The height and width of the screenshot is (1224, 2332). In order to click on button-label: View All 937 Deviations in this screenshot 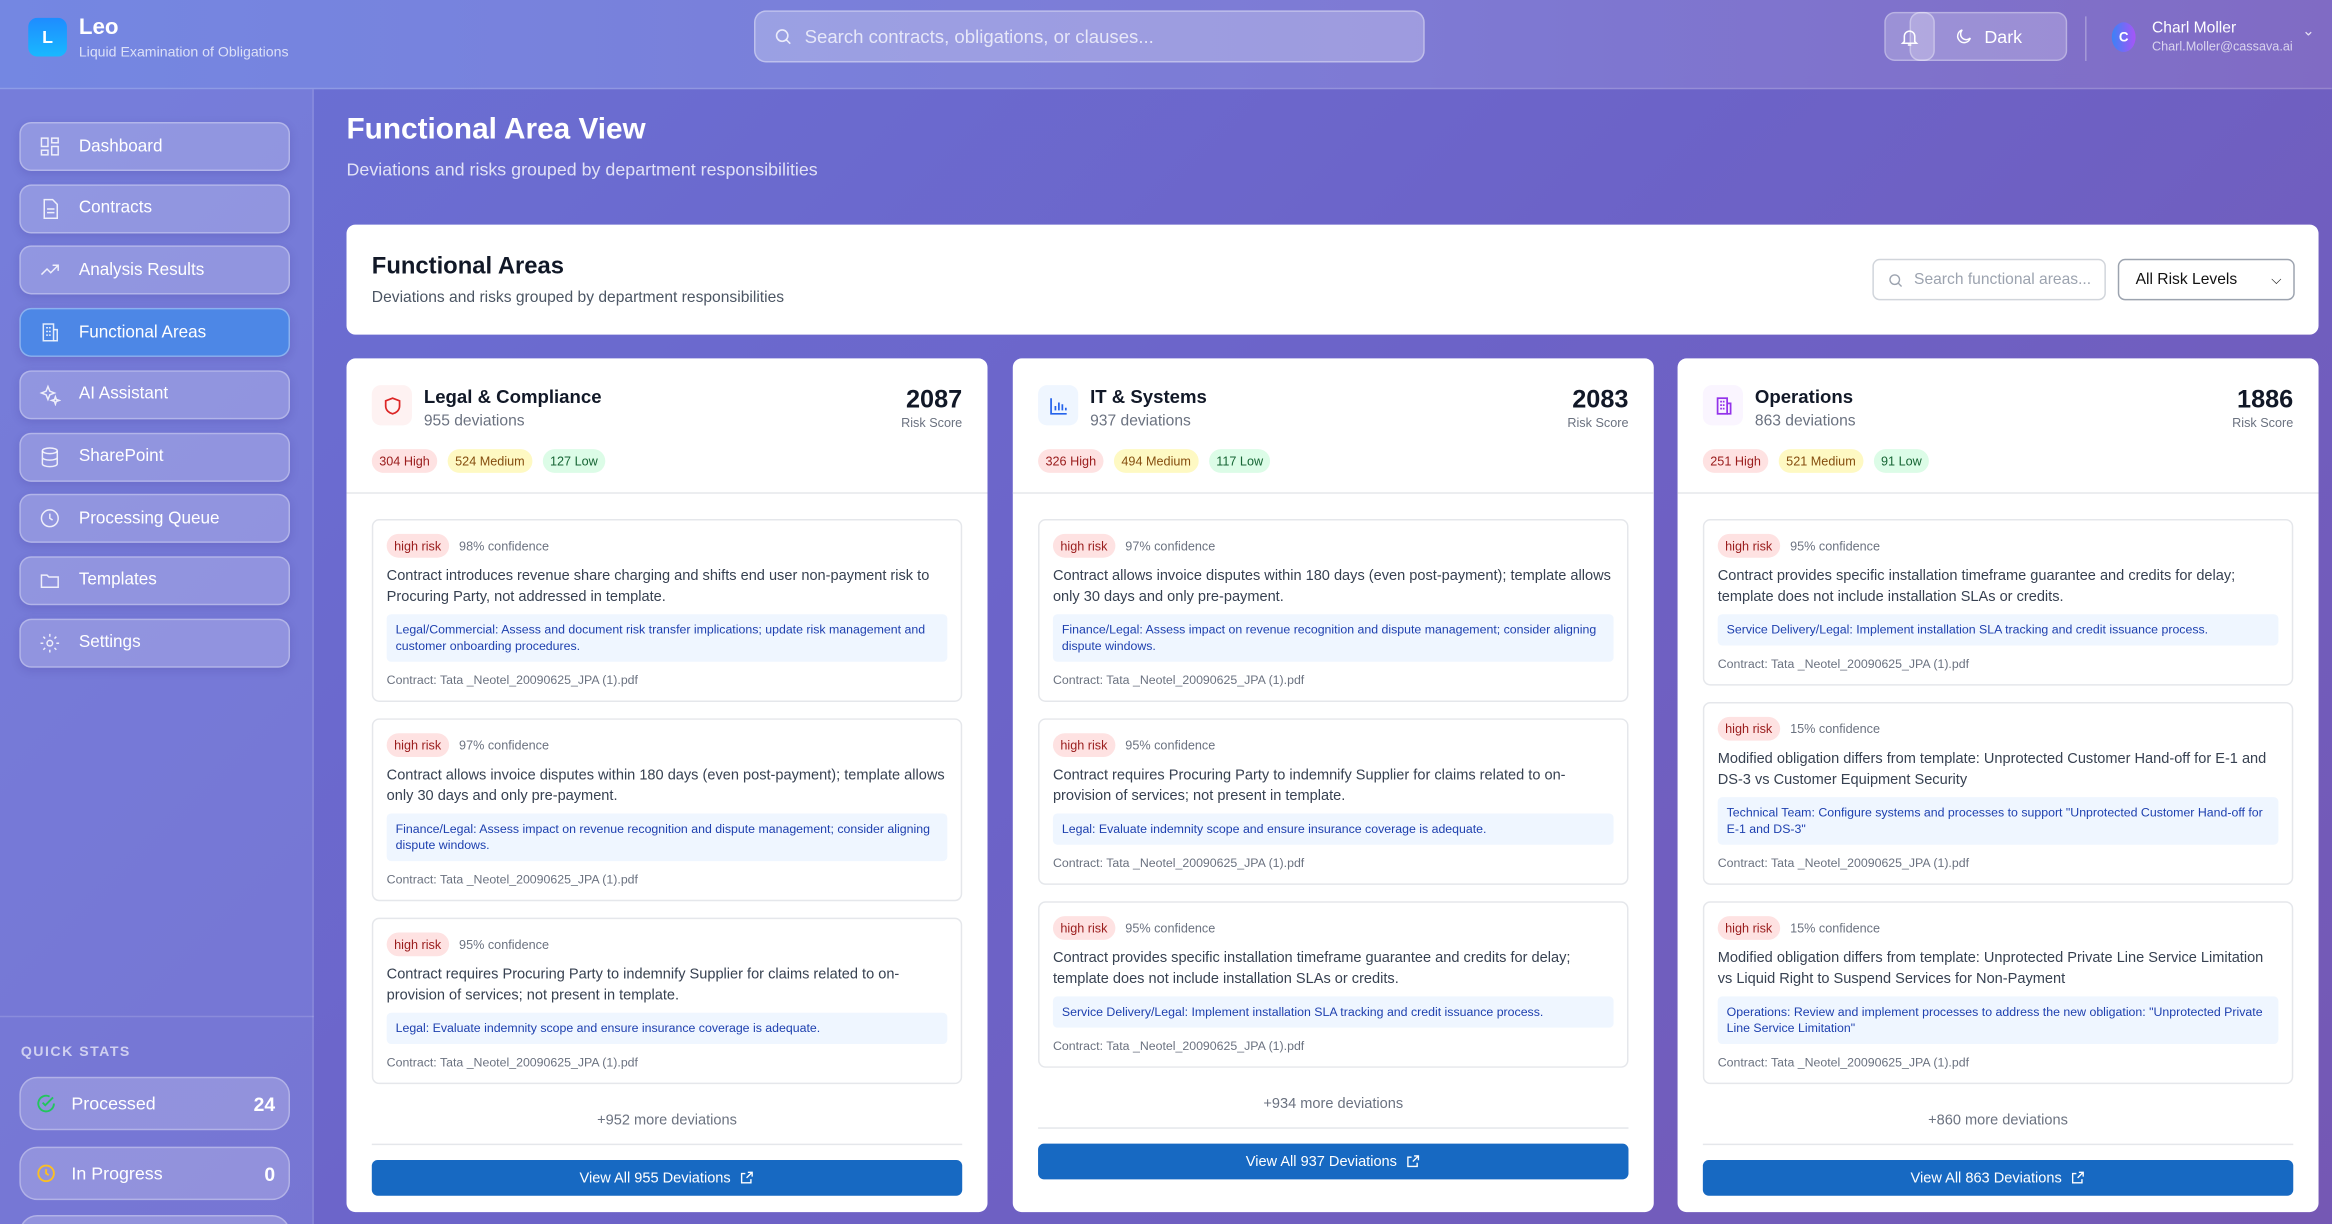, I will do `click(1321, 1161)`.